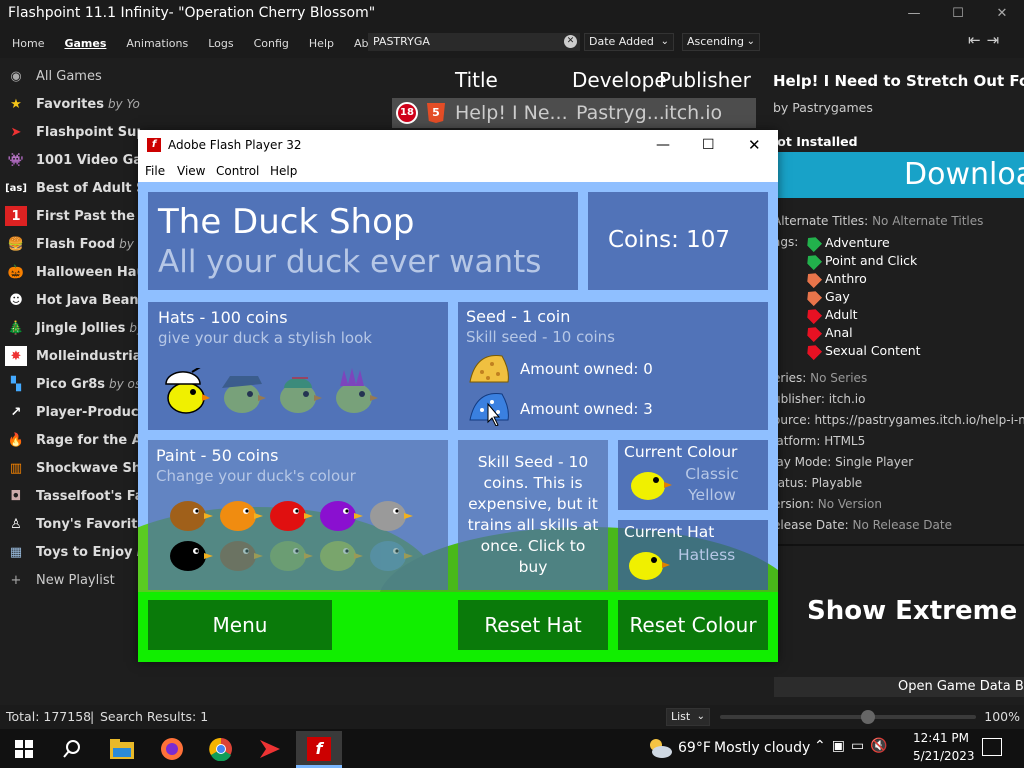 The height and width of the screenshot is (768, 1024). Describe the element at coordinates (708, 145) in the screenshot. I see `flash-maximize-button: ☐` at that location.